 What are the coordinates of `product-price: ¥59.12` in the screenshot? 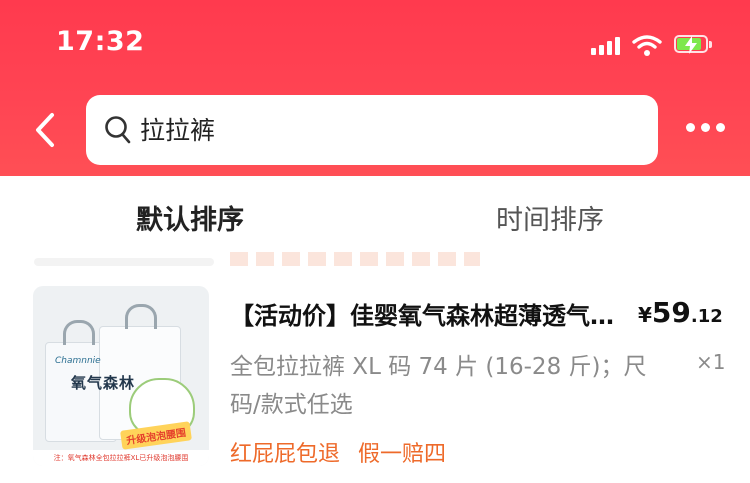 It's located at (680, 312).